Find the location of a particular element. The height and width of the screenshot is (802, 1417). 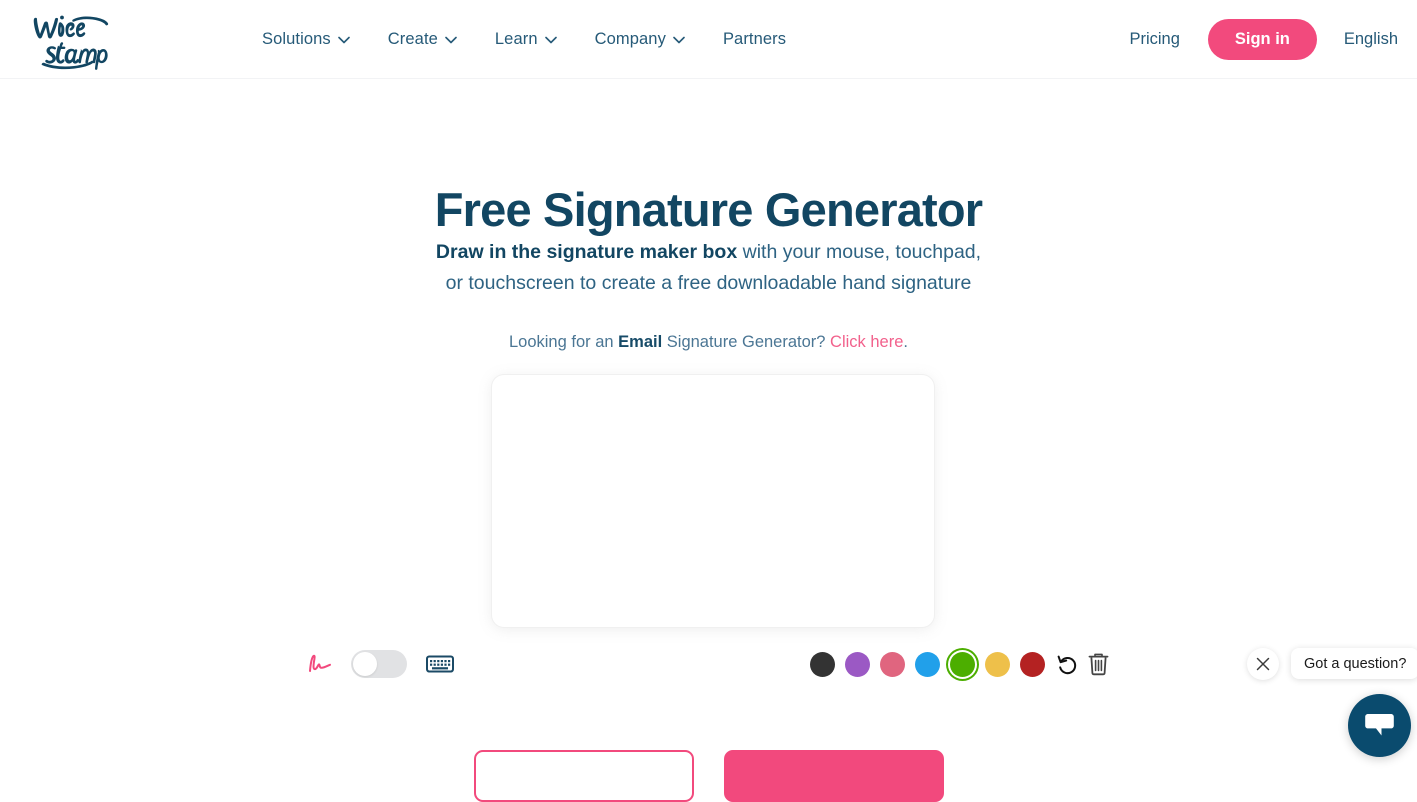

keyboard-icon is located at coordinates (440, 664).